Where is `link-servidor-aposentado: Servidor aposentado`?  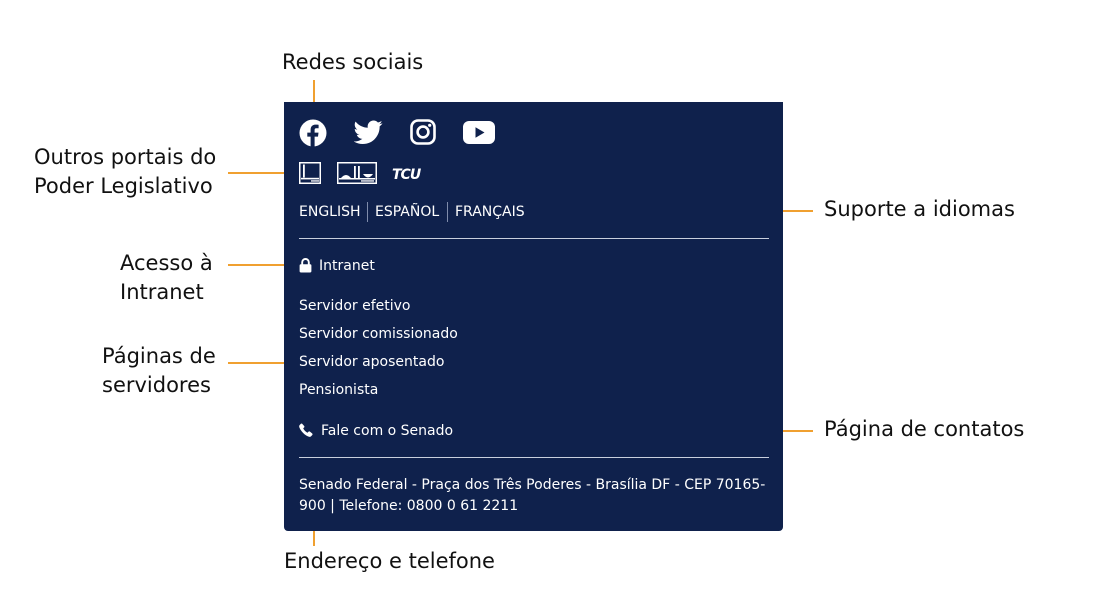 link-servidor-aposentado: Servidor aposentado is located at coordinates (371, 362).